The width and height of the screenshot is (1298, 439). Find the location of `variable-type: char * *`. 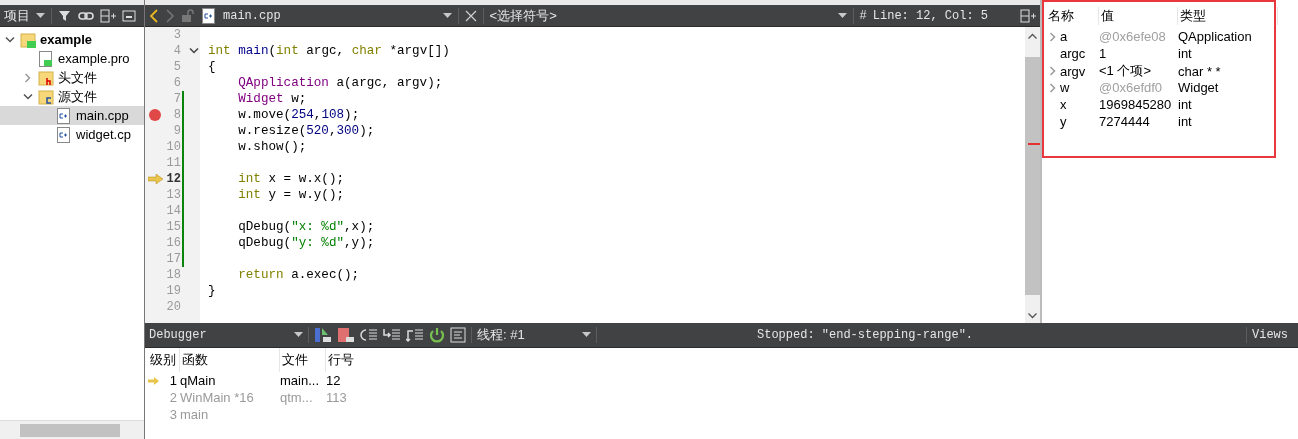

variable-type: char * * is located at coordinates (1200, 71).